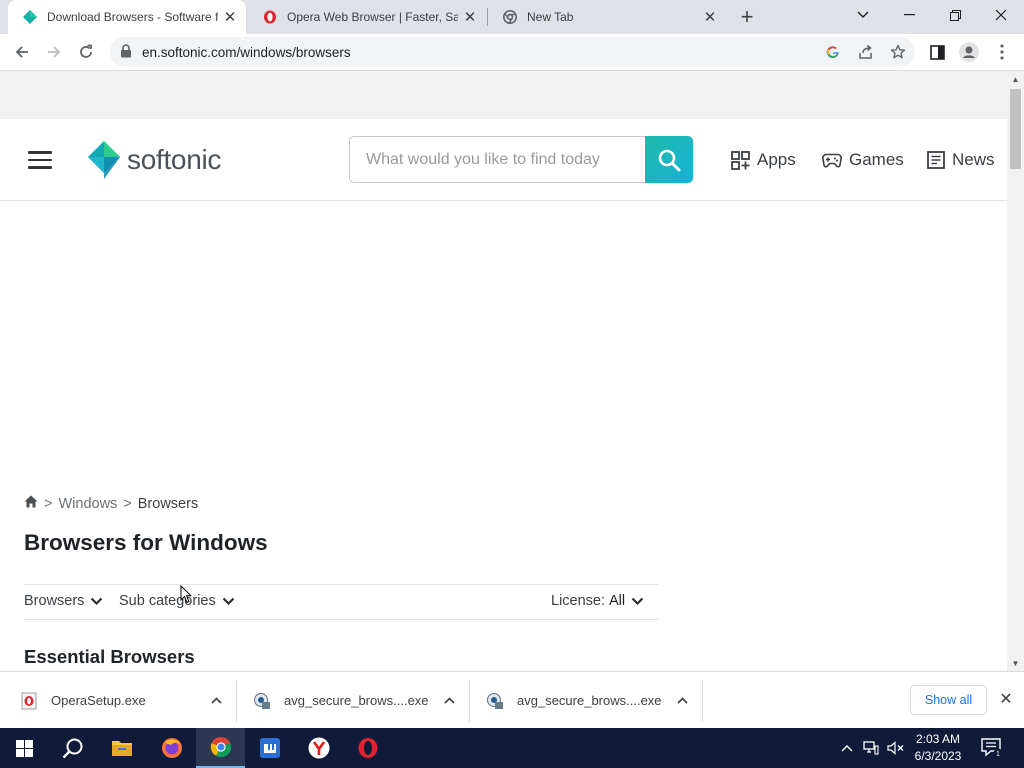 This screenshot has height=768, width=1024. I want to click on hamburger-menu-icon, so click(40, 160).